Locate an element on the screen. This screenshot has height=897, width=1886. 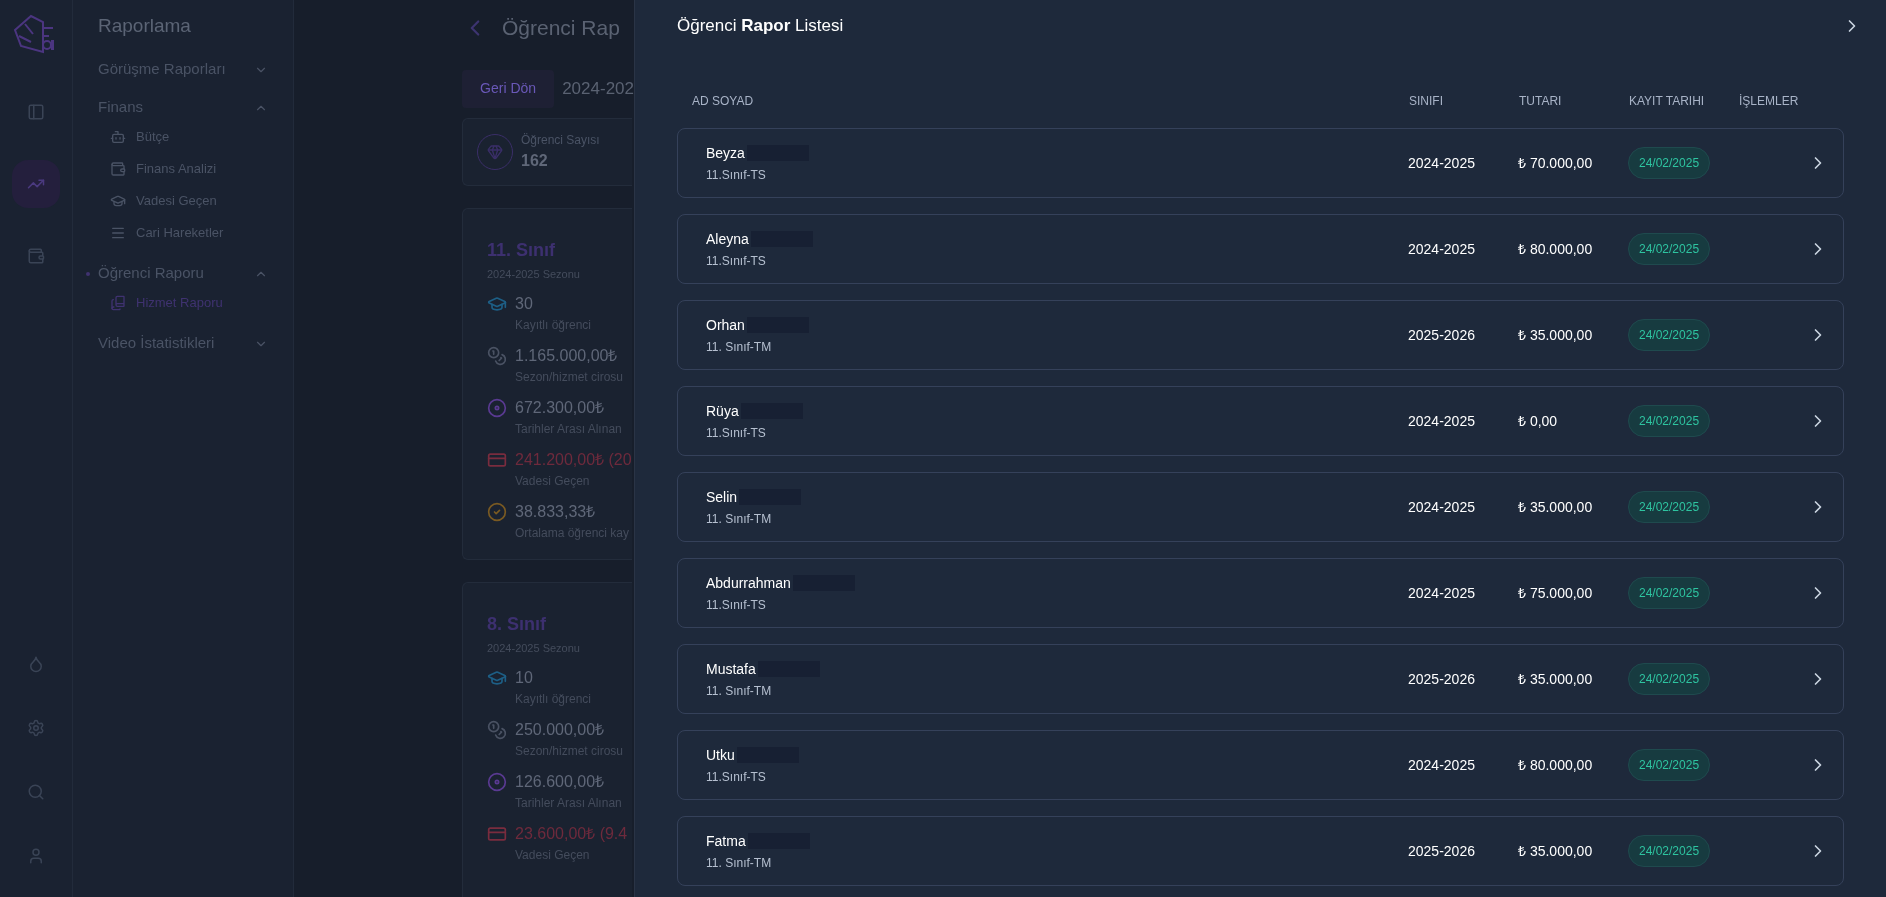
amount-cell-text: ₺ 0,00 is located at coordinates (1538, 421).